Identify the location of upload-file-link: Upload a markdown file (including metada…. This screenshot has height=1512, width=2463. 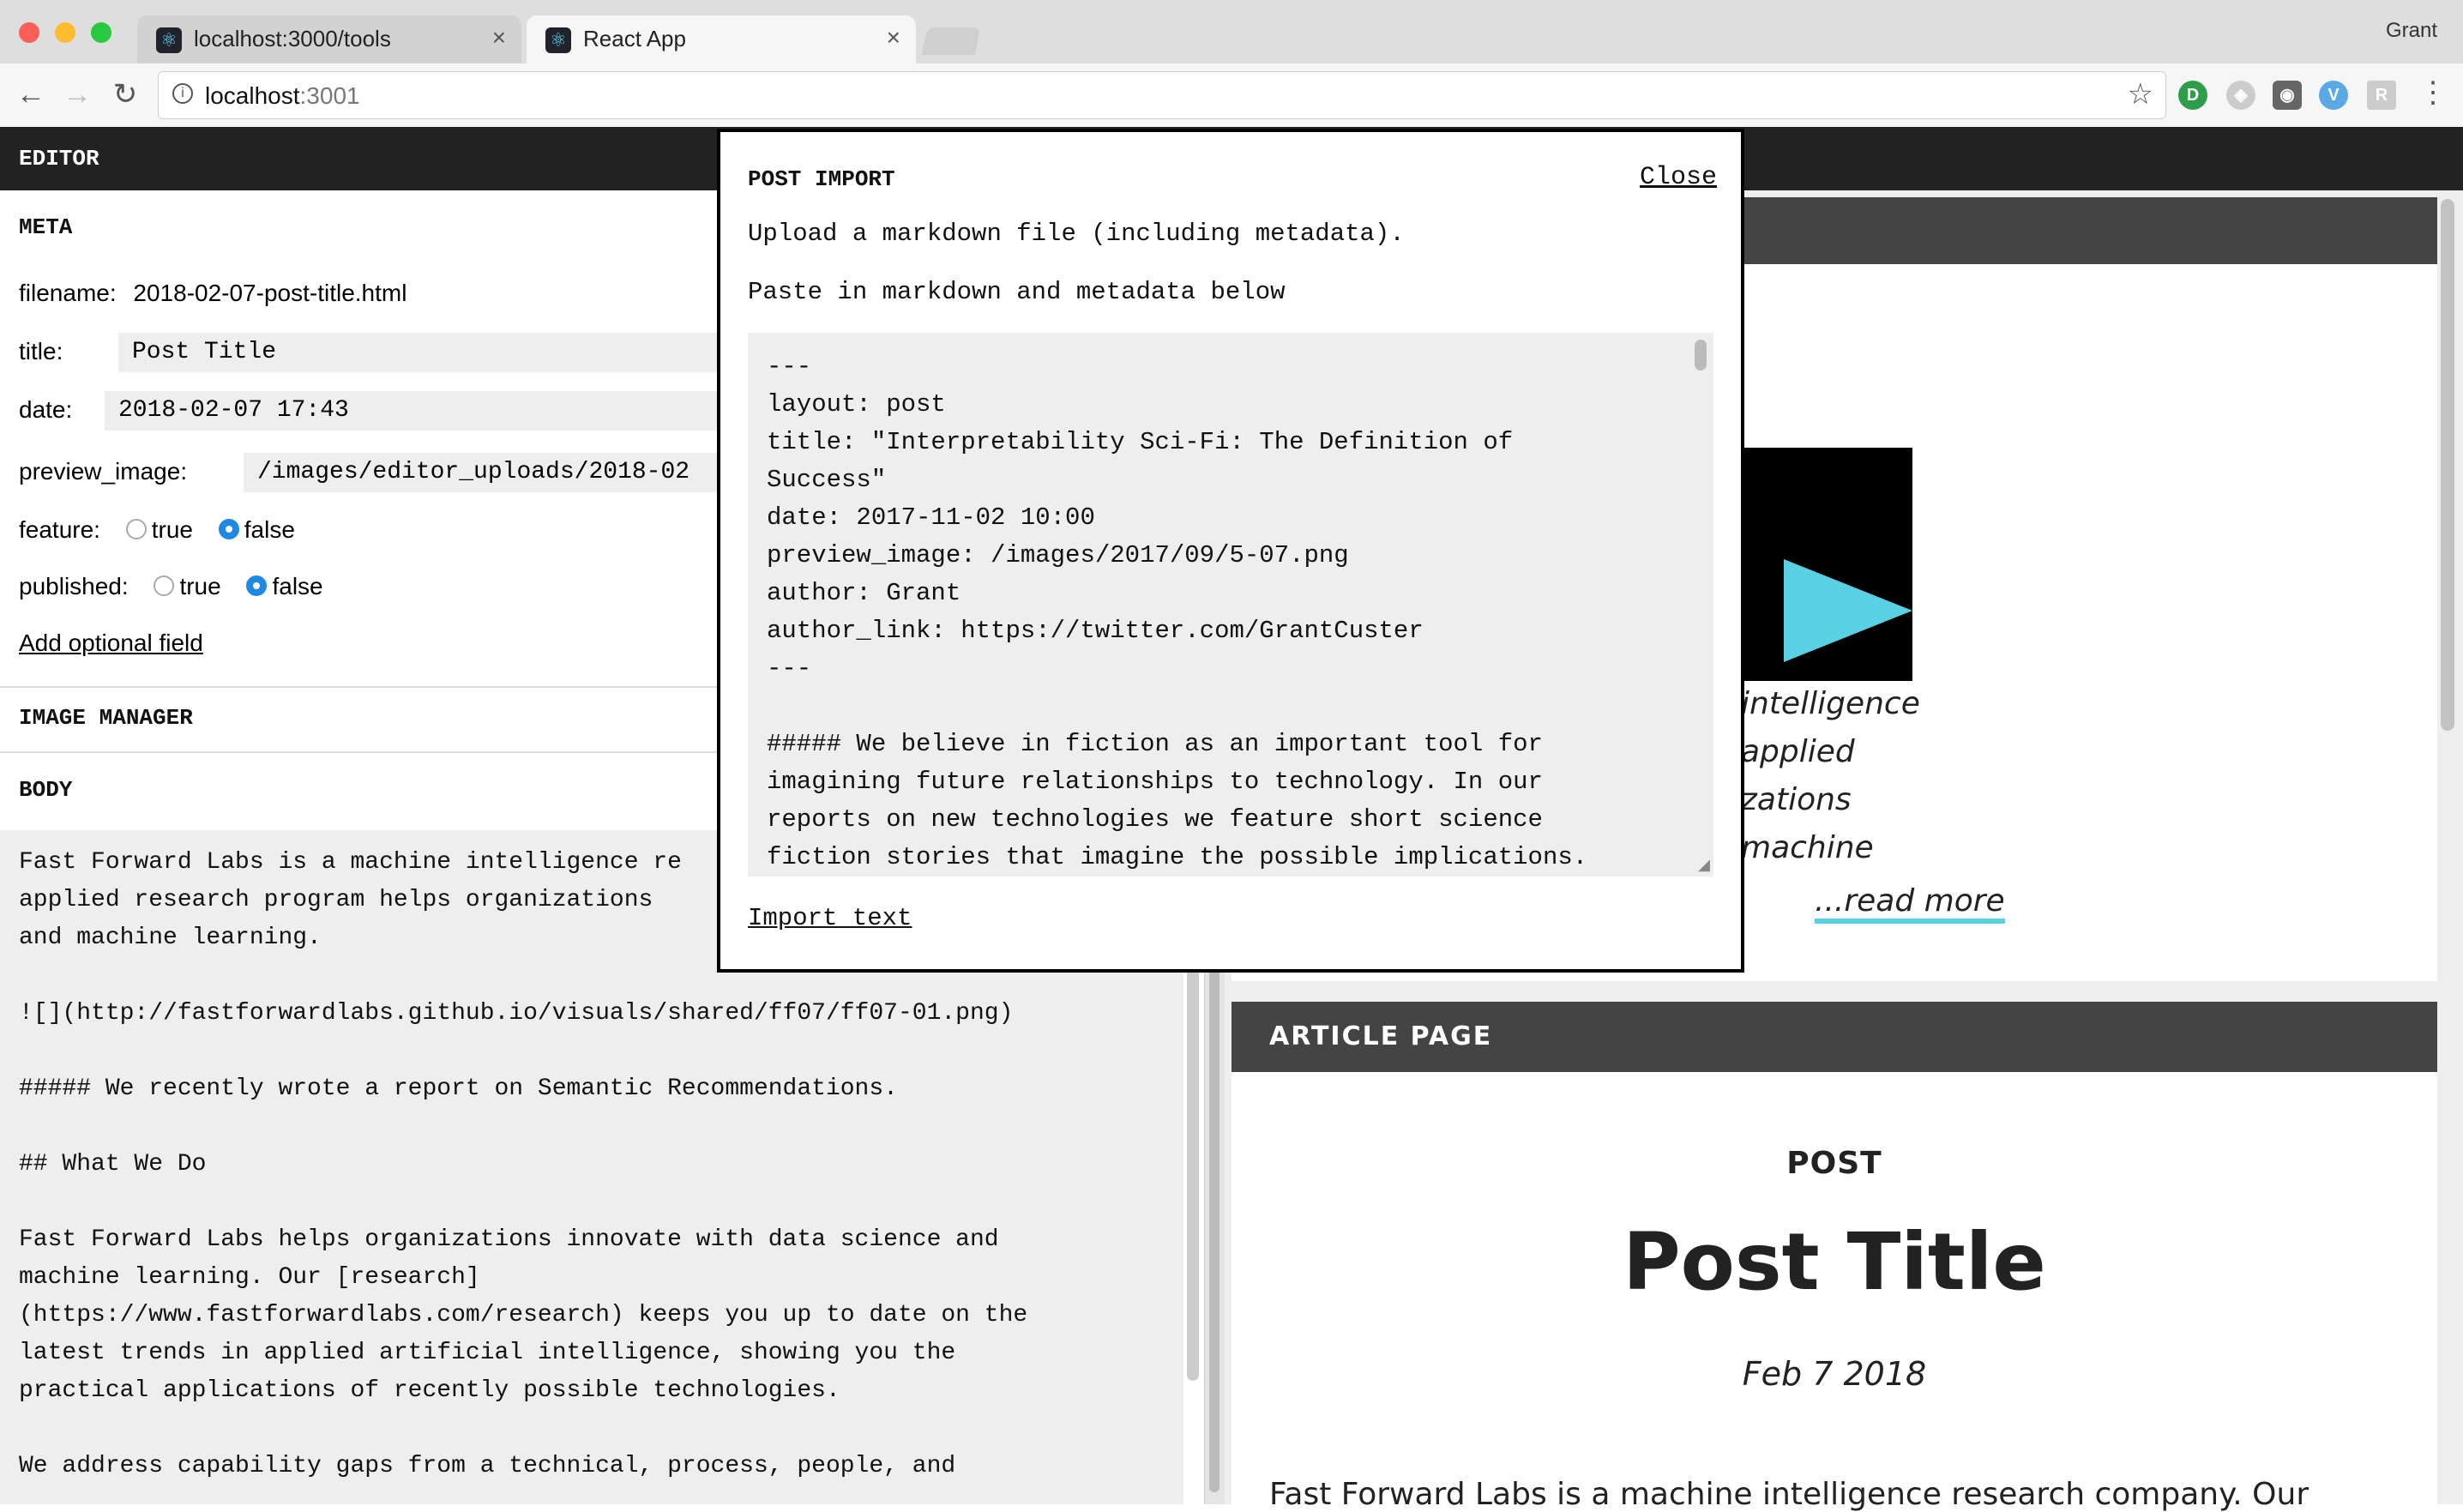
(1077, 234).